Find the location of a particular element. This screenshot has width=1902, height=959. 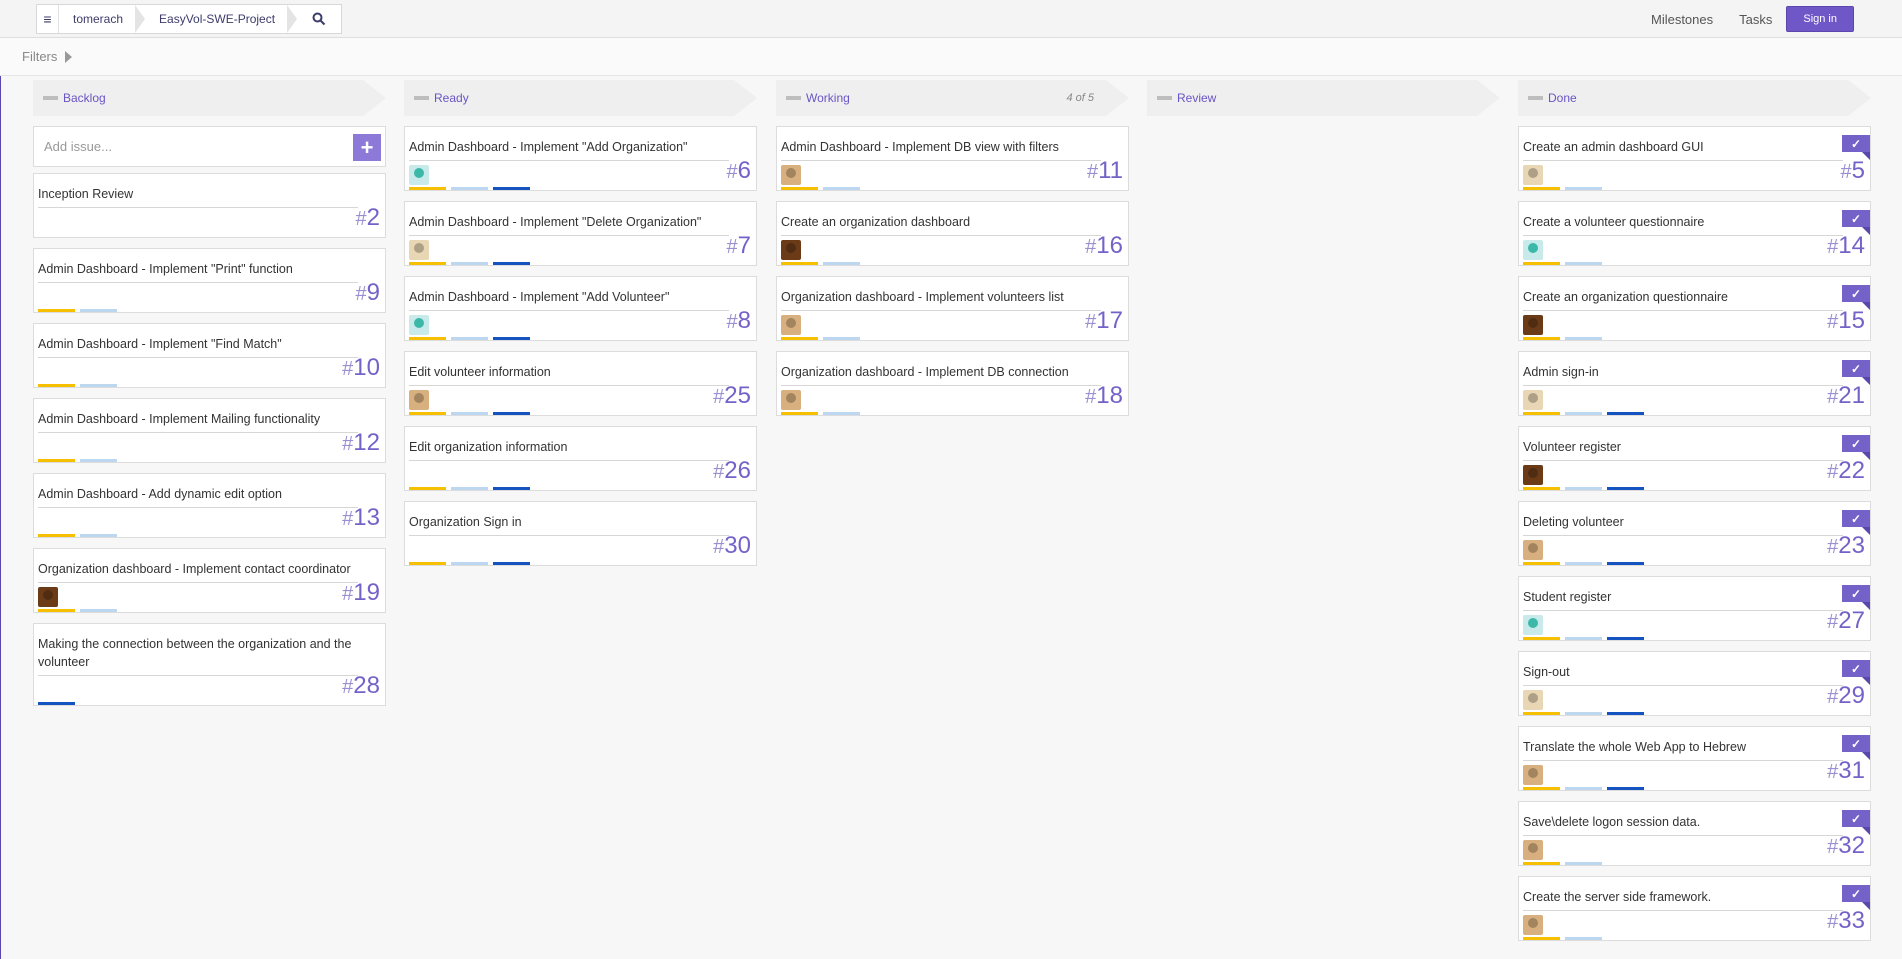

filters-toggle: Filters is located at coordinates (951, 57).